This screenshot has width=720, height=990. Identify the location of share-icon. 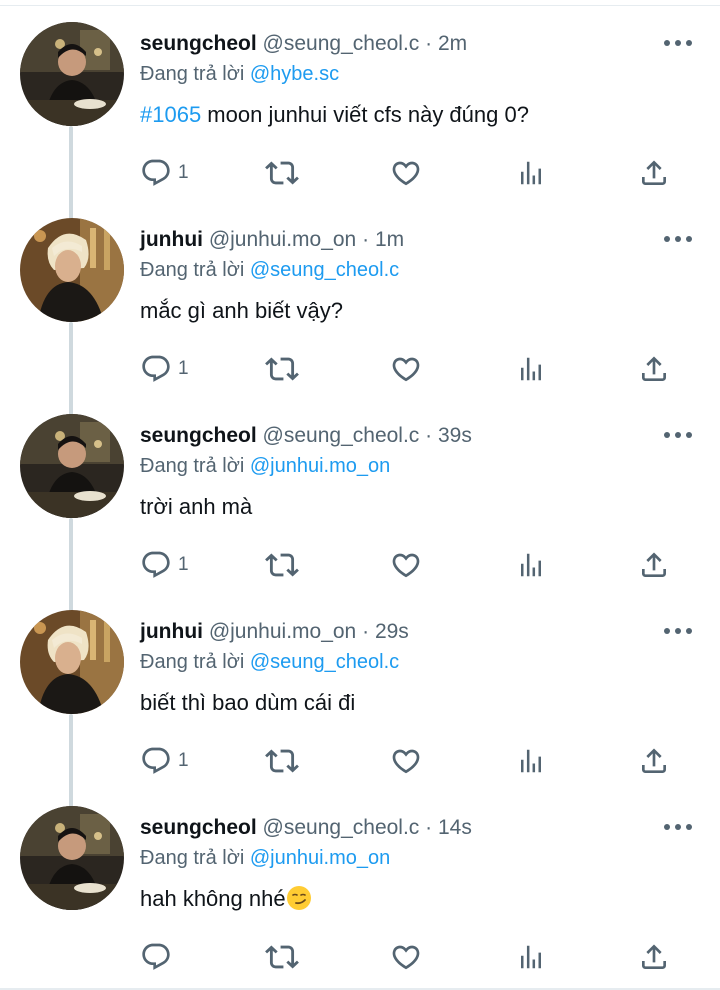
(654, 368).